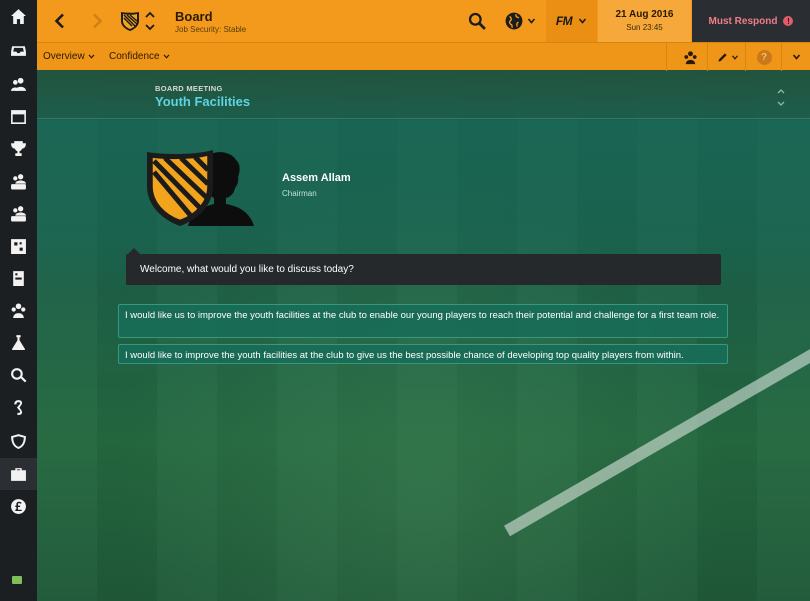  What do you see at coordinates (644, 21) in the screenshot?
I see `date-display: 21 Aug 2016 Sun 23:45` at bounding box center [644, 21].